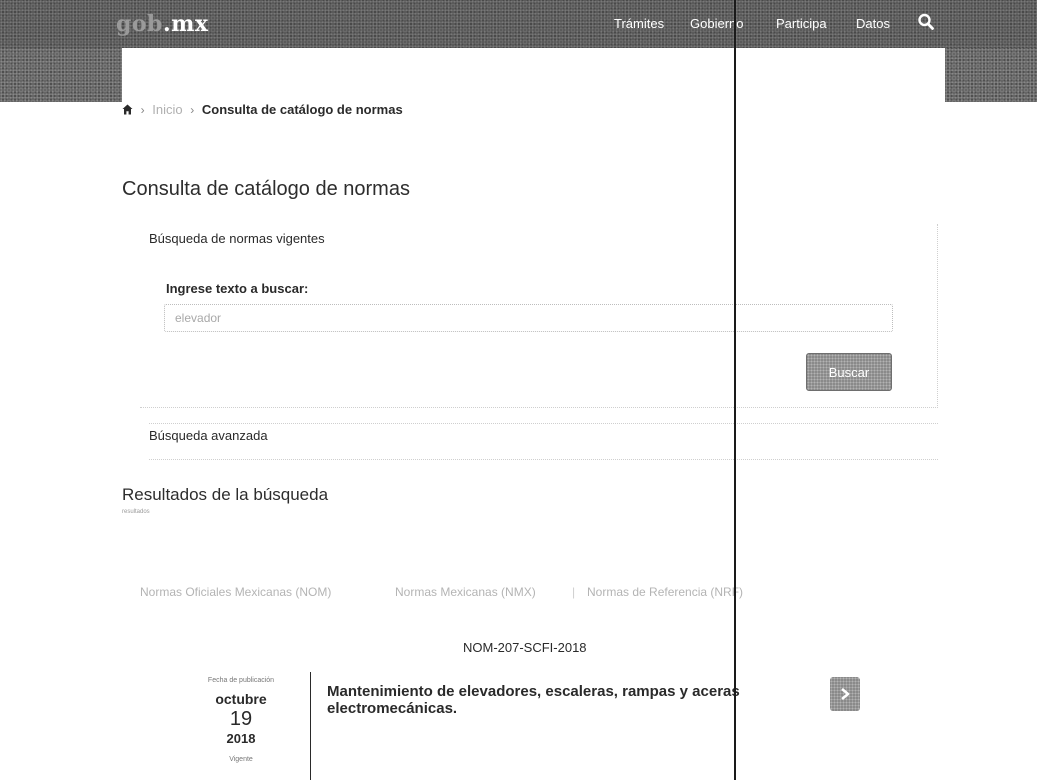 The image size is (1037, 780). Describe the element at coordinates (533, 75) in the screenshot. I see `content-card-top` at that location.